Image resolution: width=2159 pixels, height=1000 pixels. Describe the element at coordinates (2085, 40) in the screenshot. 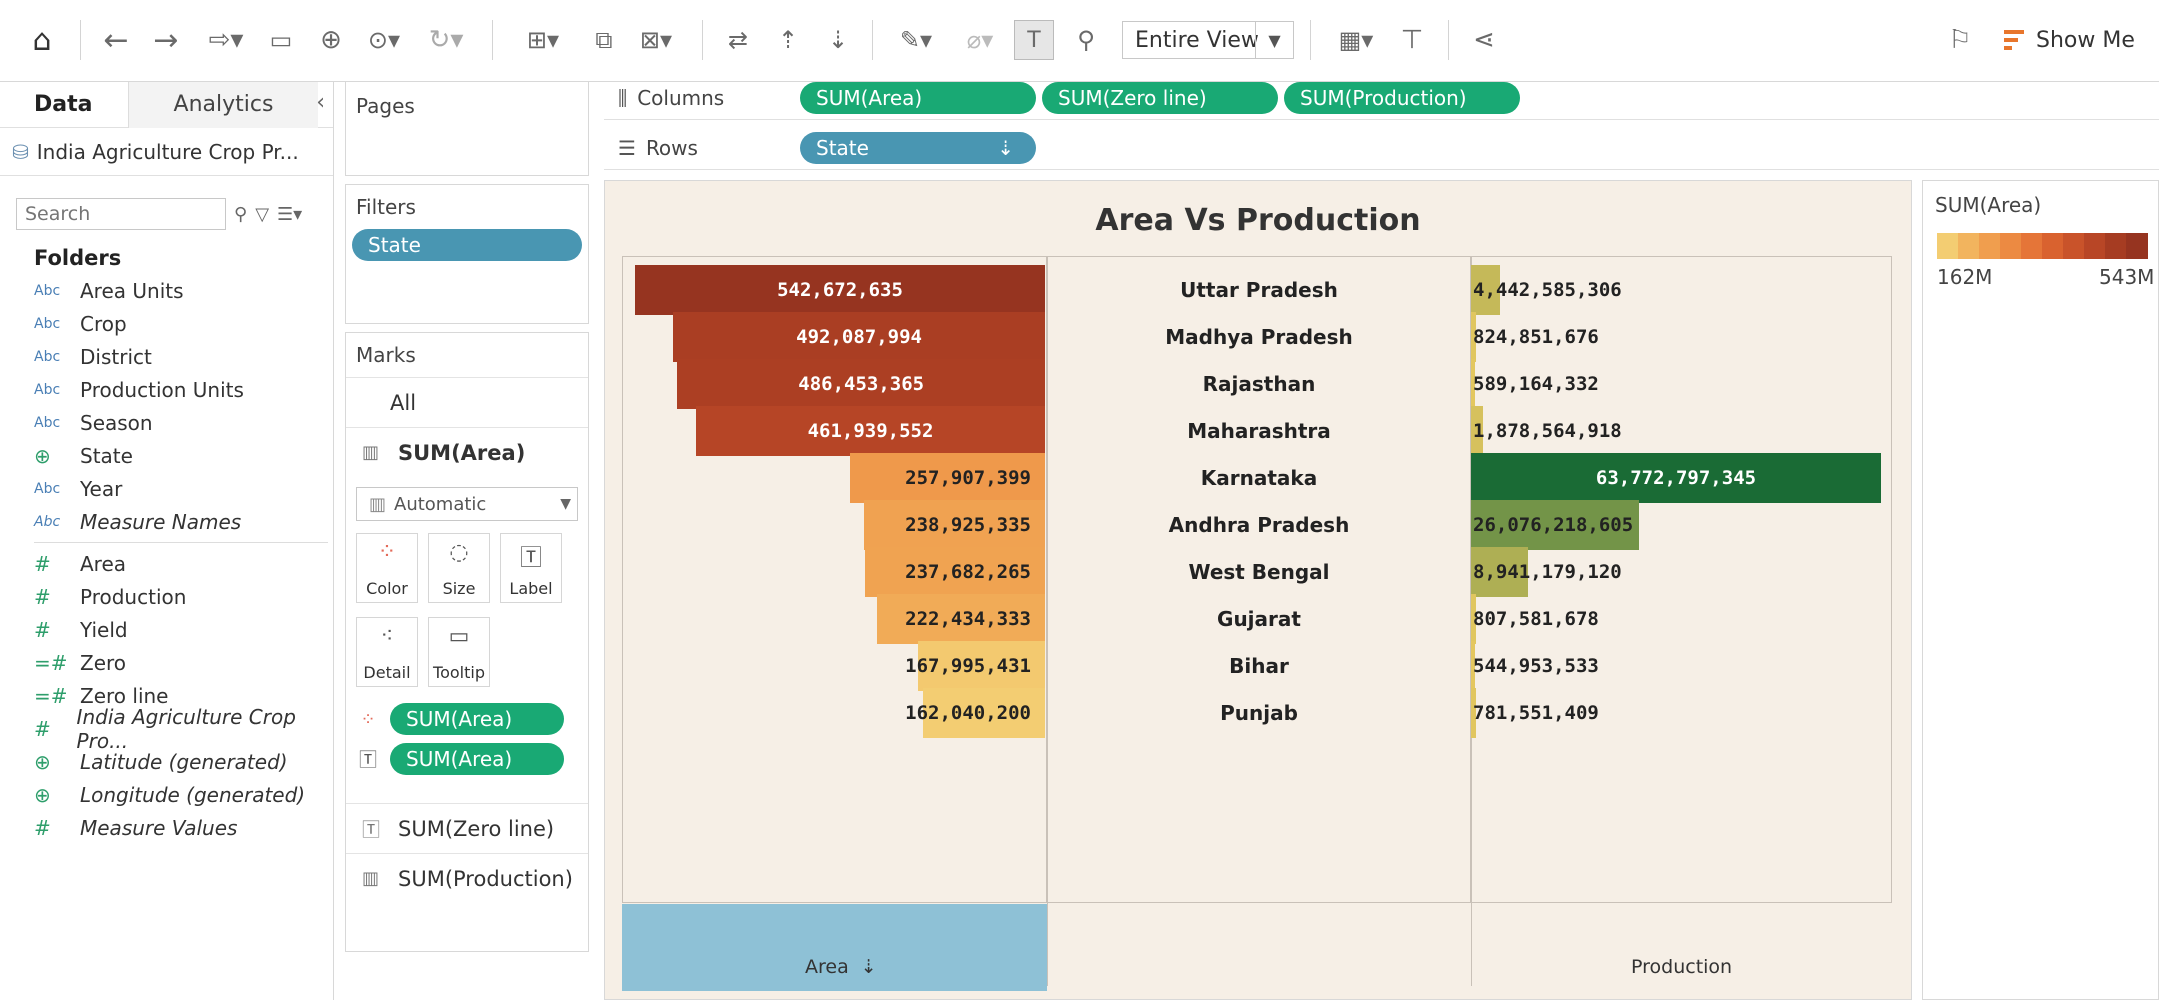

I see `show-me-label: Show Me` at that location.